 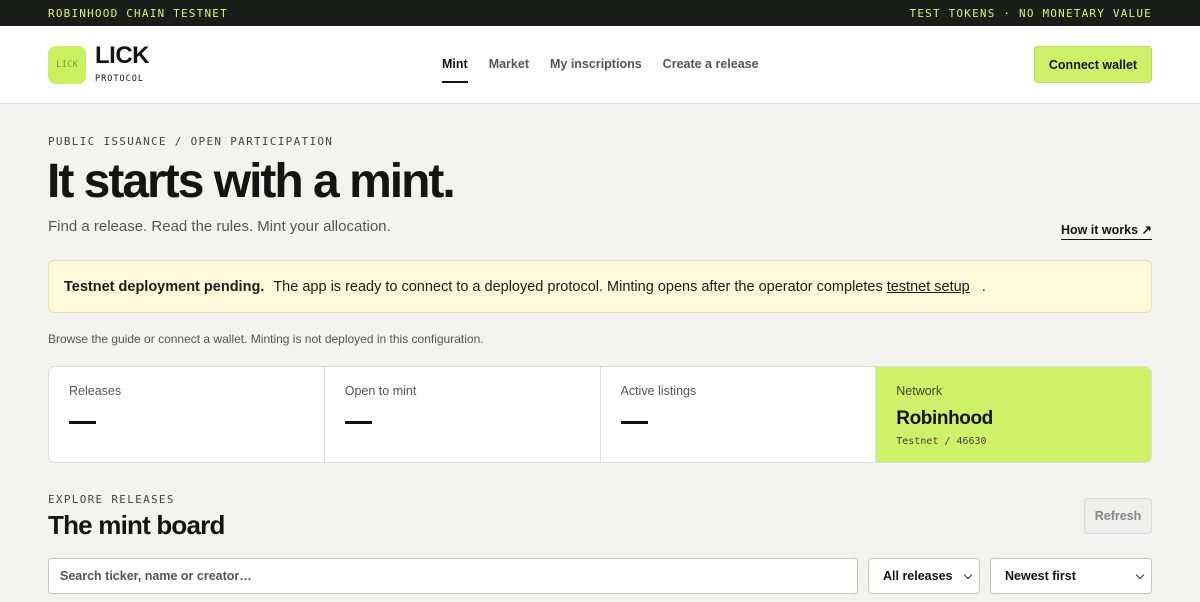 What do you see at coordinates (251, 181) in the screenshot?
I see `page-title: It starts with a mint.` at bounding box center [251, 181].